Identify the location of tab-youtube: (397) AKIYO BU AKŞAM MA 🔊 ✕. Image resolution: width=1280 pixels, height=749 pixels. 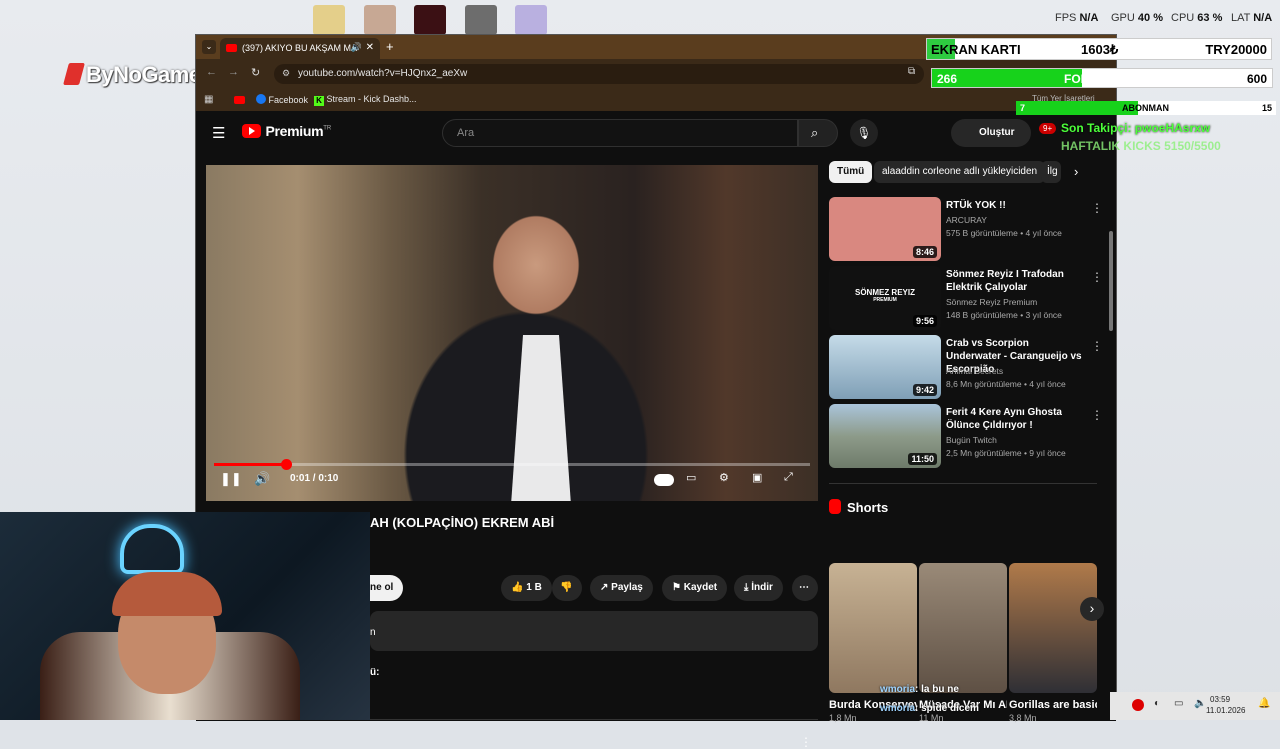
(300, 48).